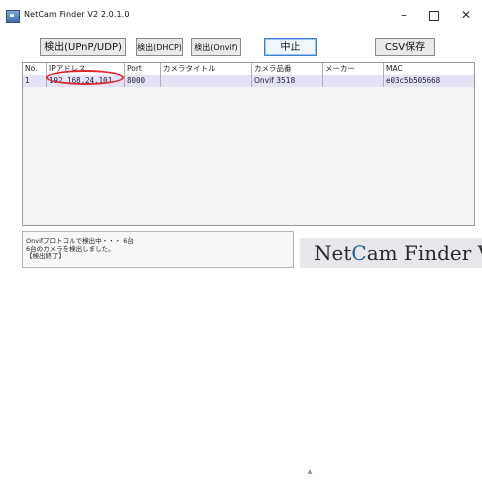 This screenshot has height=498, width=482. Describe the element at coordinates (143, 81) in the screenshot. I see `cell-port: 8000` at that location.